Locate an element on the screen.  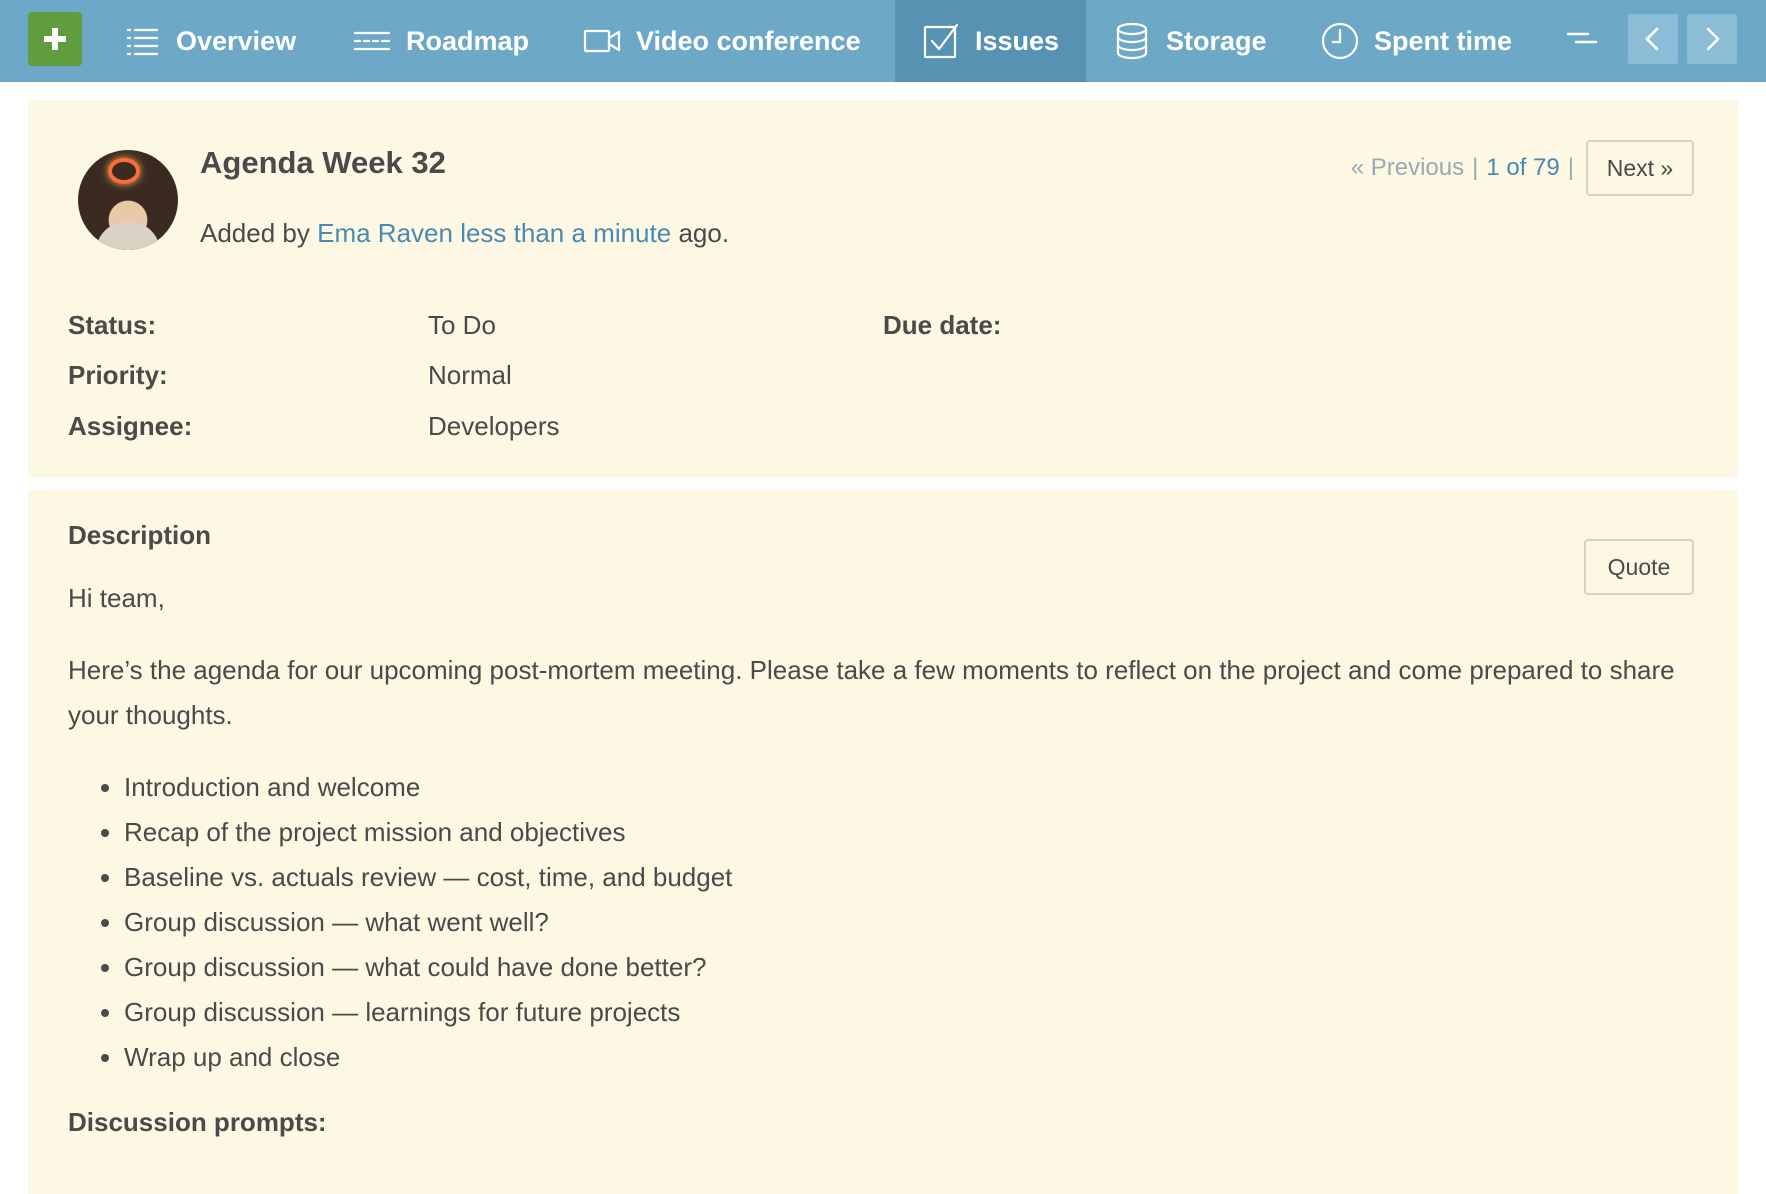
avatar-shirt is located at coordinates (128, 236).